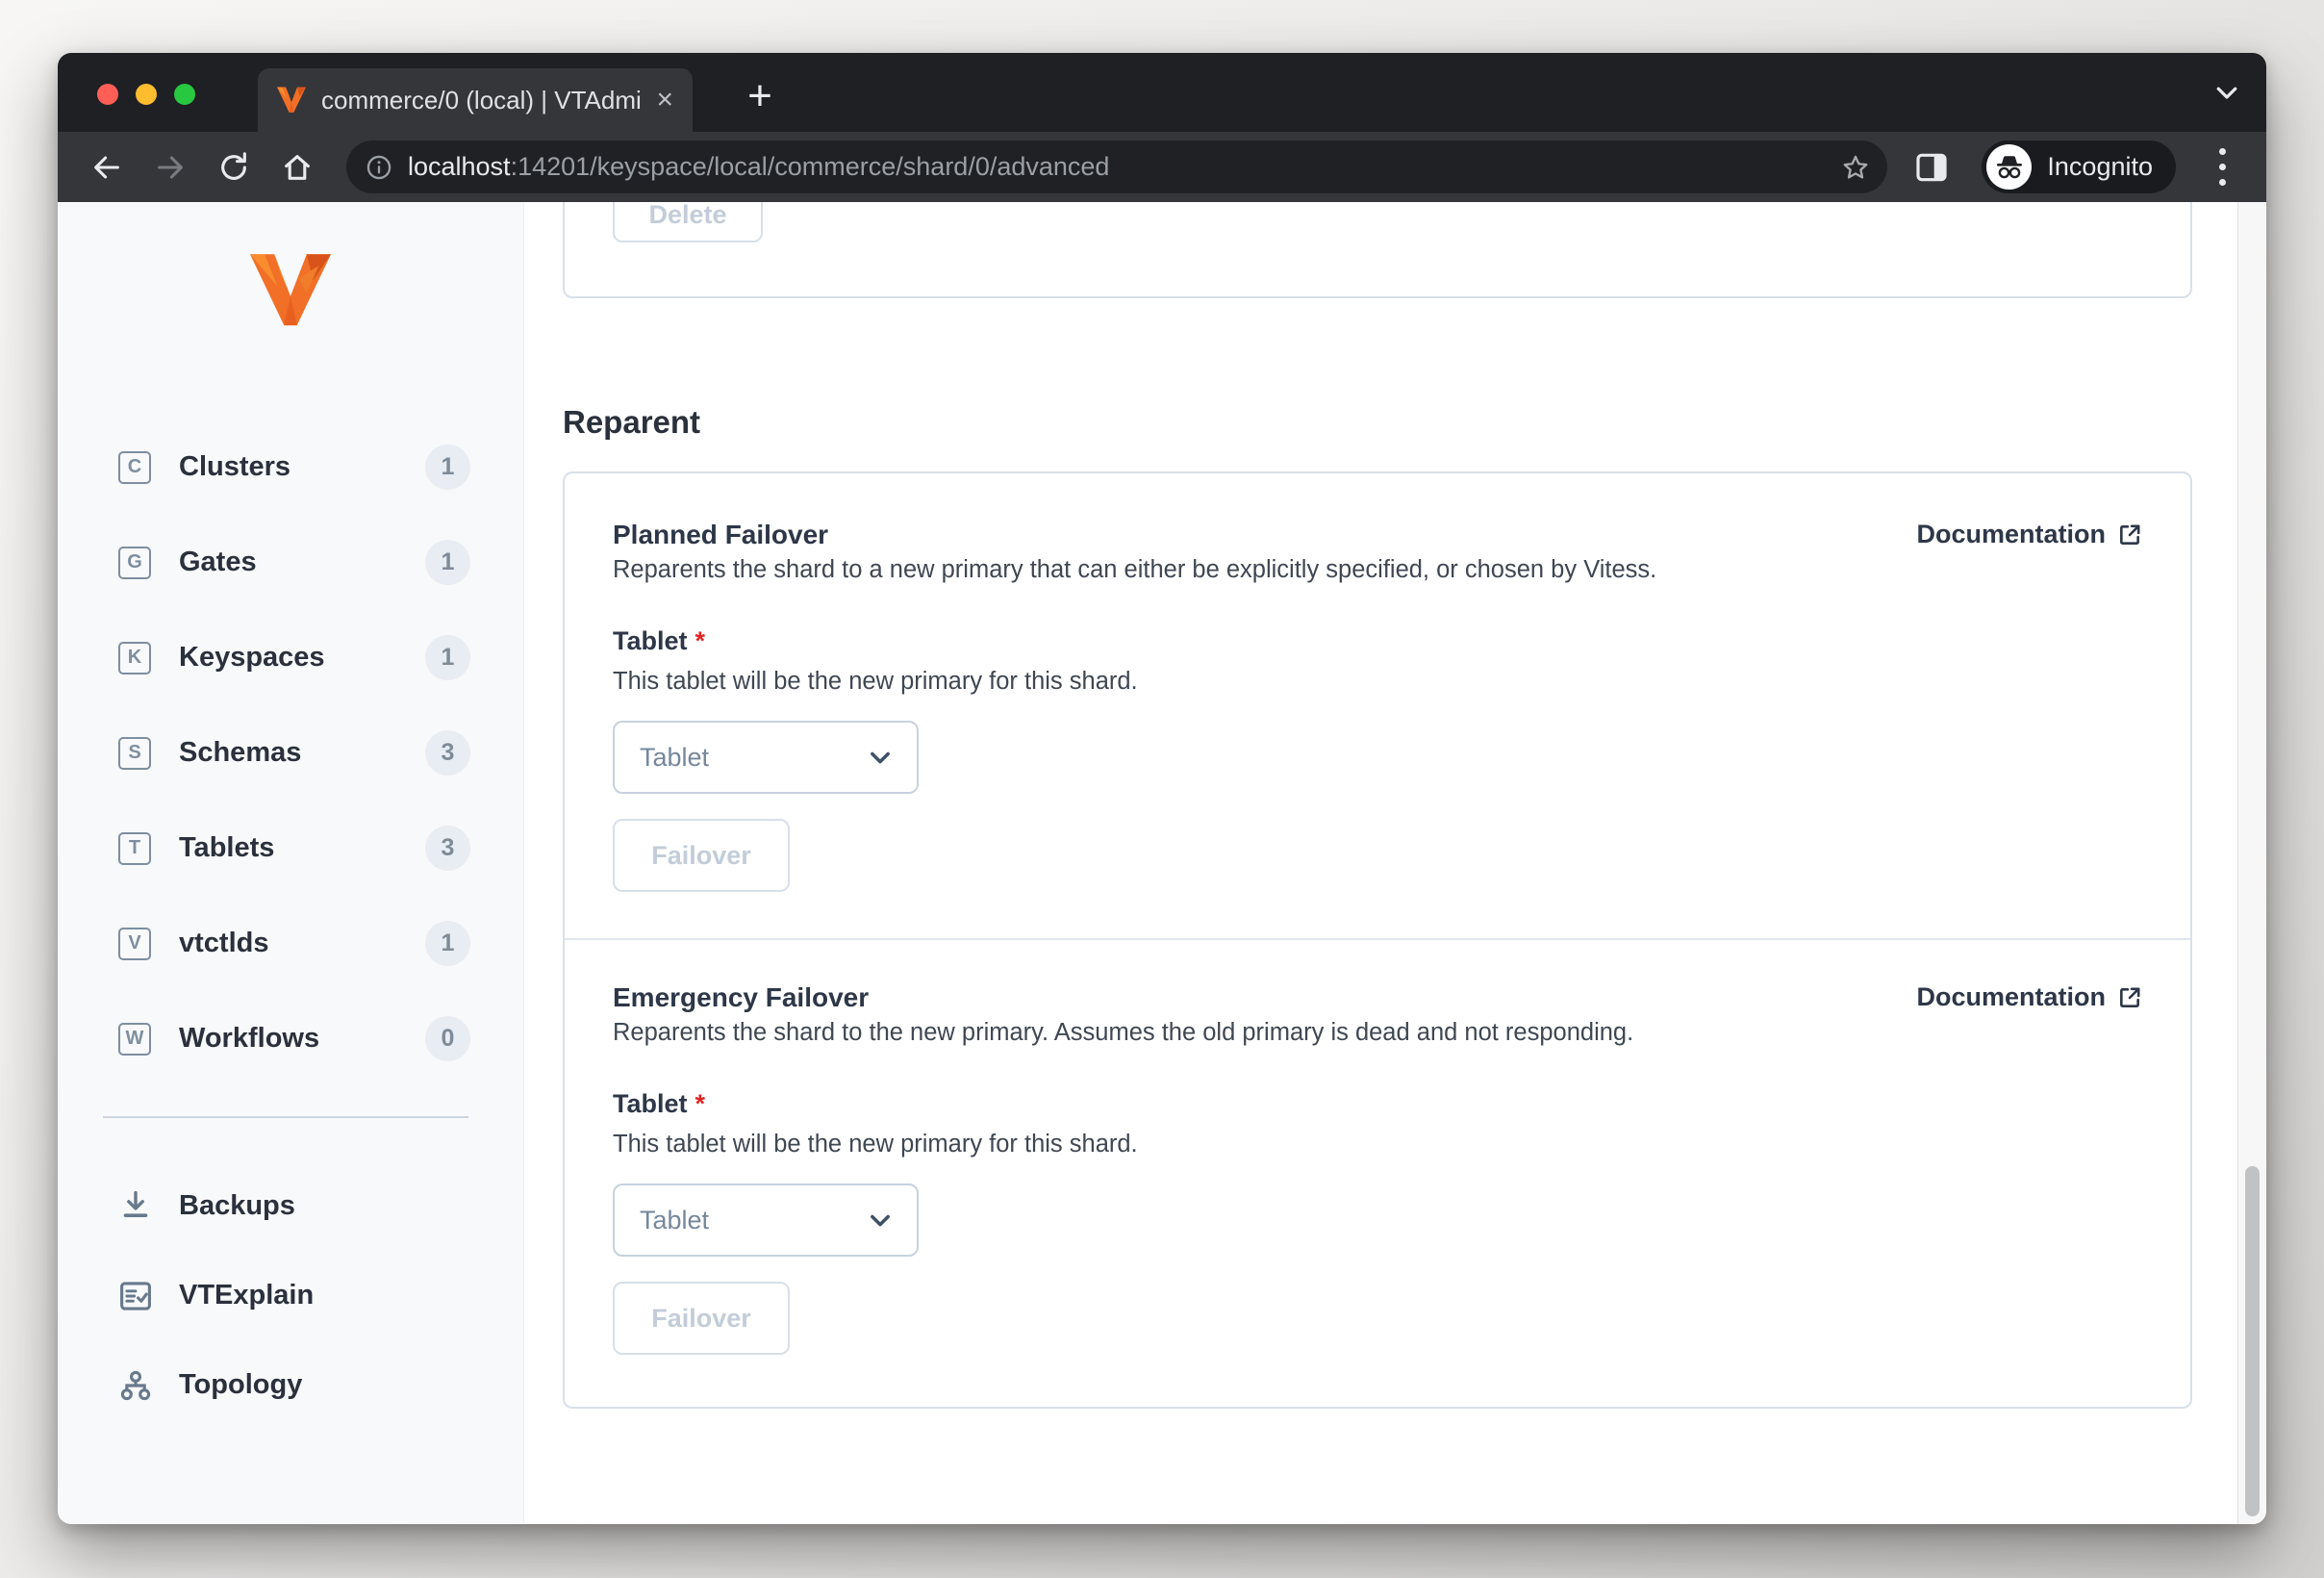 This screenshot has width=2324, height=1578. I want to click on tab-strip: commerce/0 (local) | VTAdmin × +, so click(1162, 92).